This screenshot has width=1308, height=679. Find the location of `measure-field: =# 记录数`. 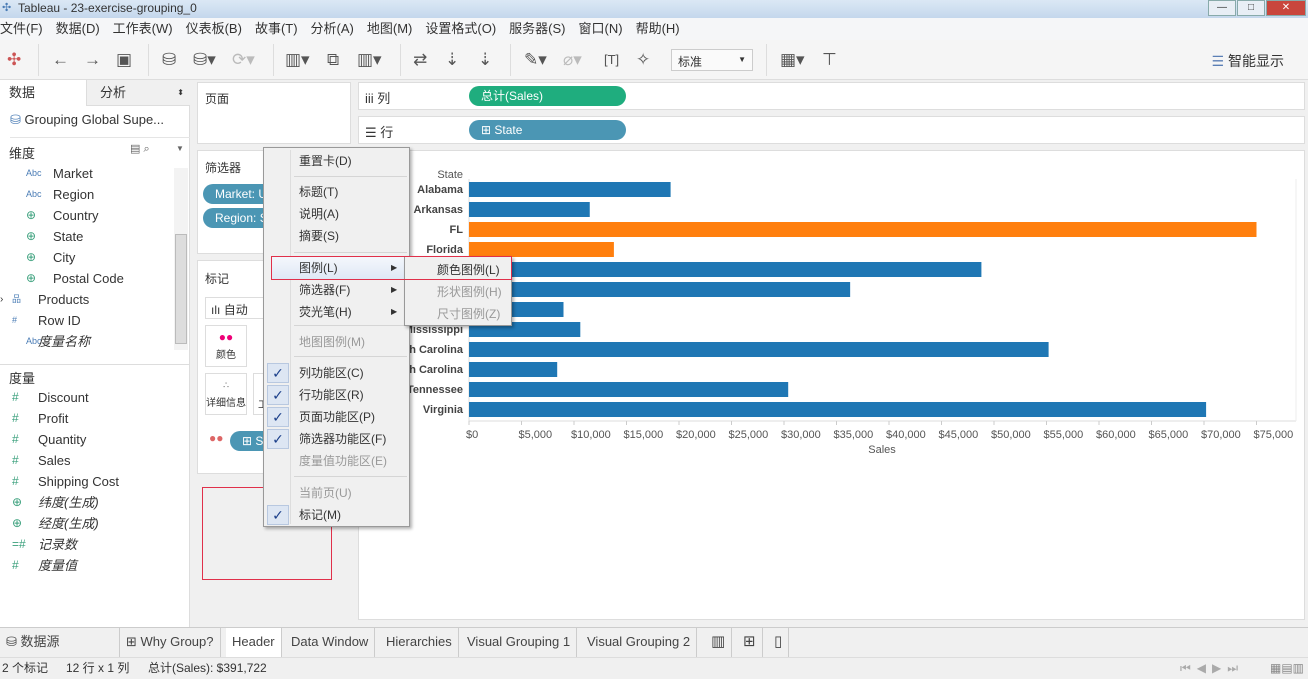

measure-field: =# 记录数 is located at coordinates (87, 544).